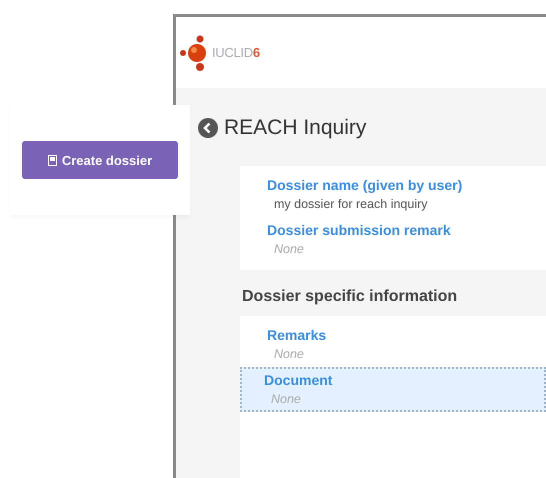 Image resolution: width=546 pixels, height=478 pixels. Describe the element at coordinates (365, 185) in the screenshot. I see `field-label: Dossier name (given by user)` at that location.